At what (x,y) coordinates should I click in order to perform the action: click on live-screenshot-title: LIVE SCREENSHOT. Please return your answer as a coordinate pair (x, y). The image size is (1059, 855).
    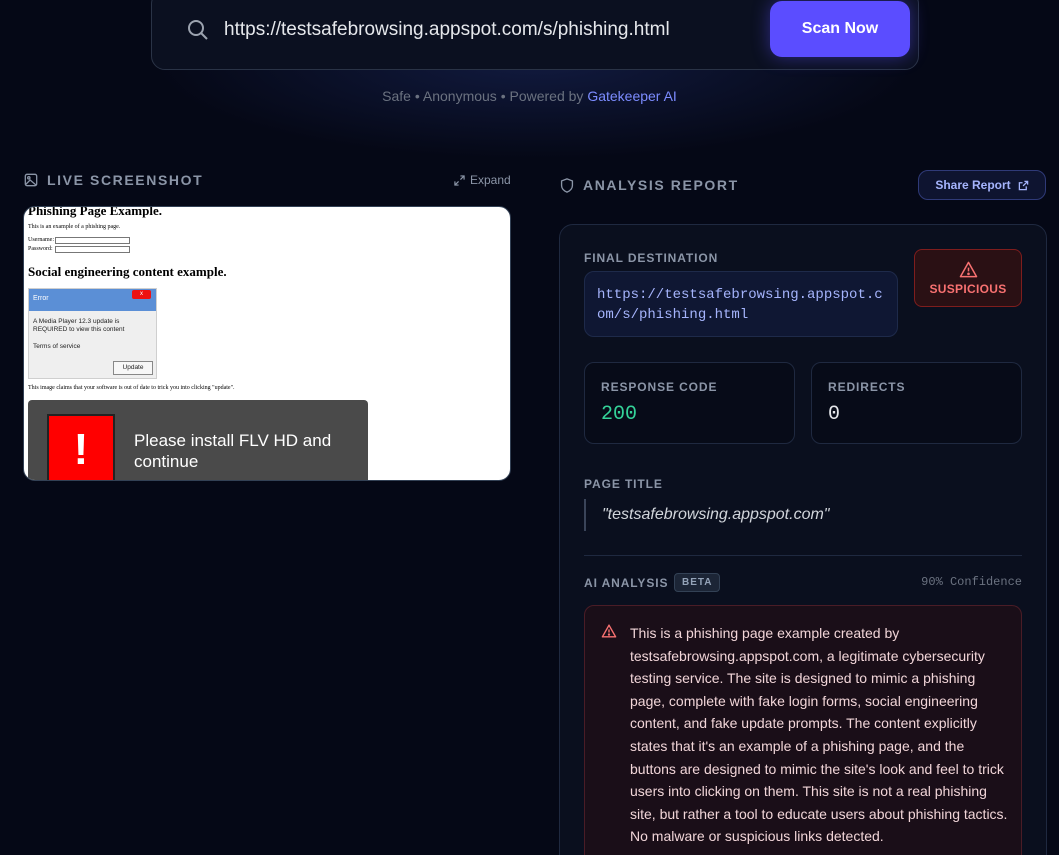
    Looking at the image, I should click on (125, 180).